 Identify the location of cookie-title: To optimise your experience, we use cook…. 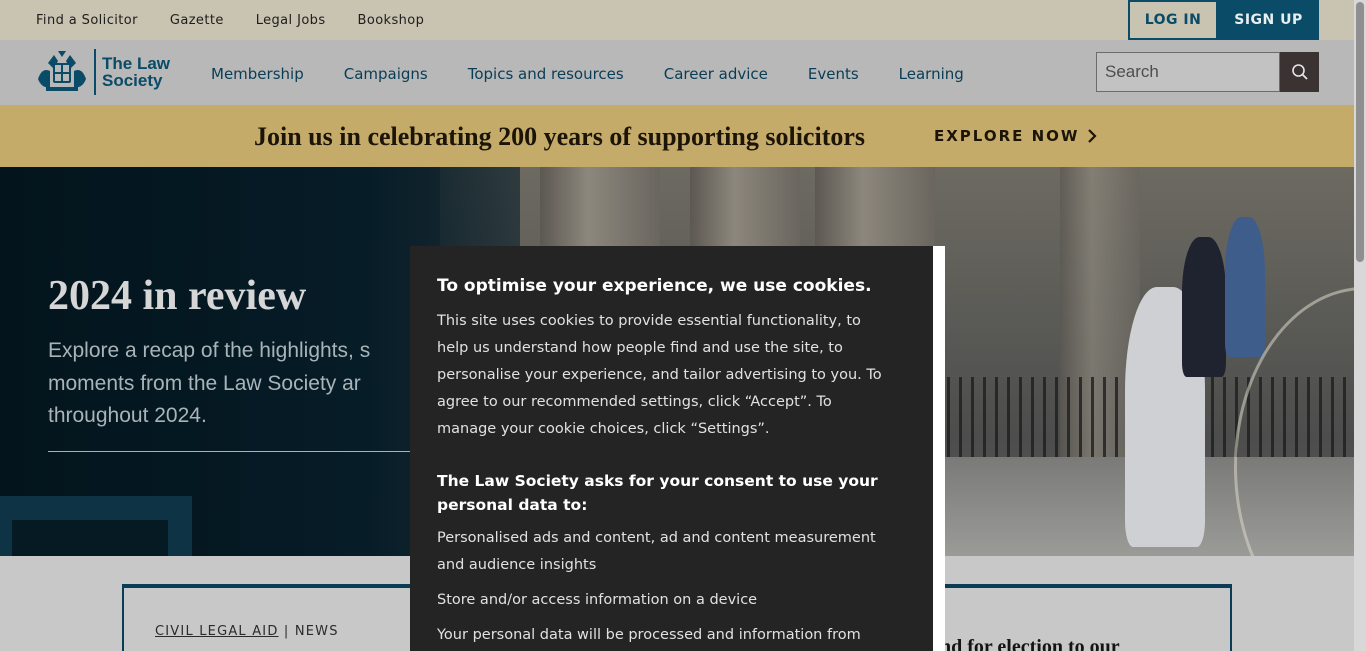
(654, 286).